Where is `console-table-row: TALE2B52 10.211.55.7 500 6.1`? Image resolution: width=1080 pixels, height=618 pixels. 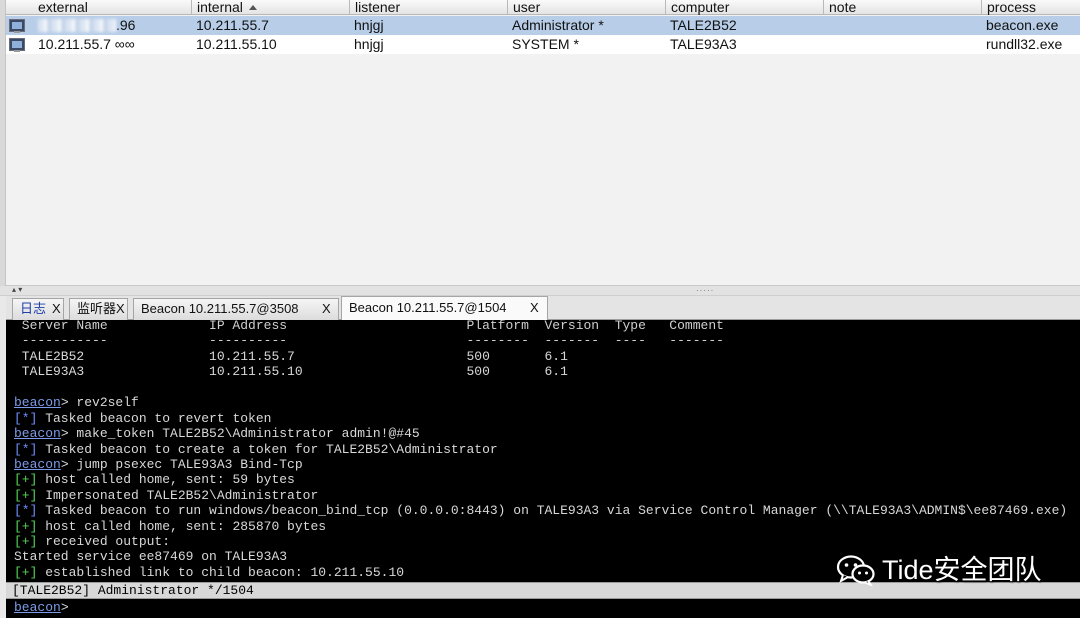 console-table-row: TALE2B52 10.211.55.7 500 6.1 is located at coordinates (291, 356).